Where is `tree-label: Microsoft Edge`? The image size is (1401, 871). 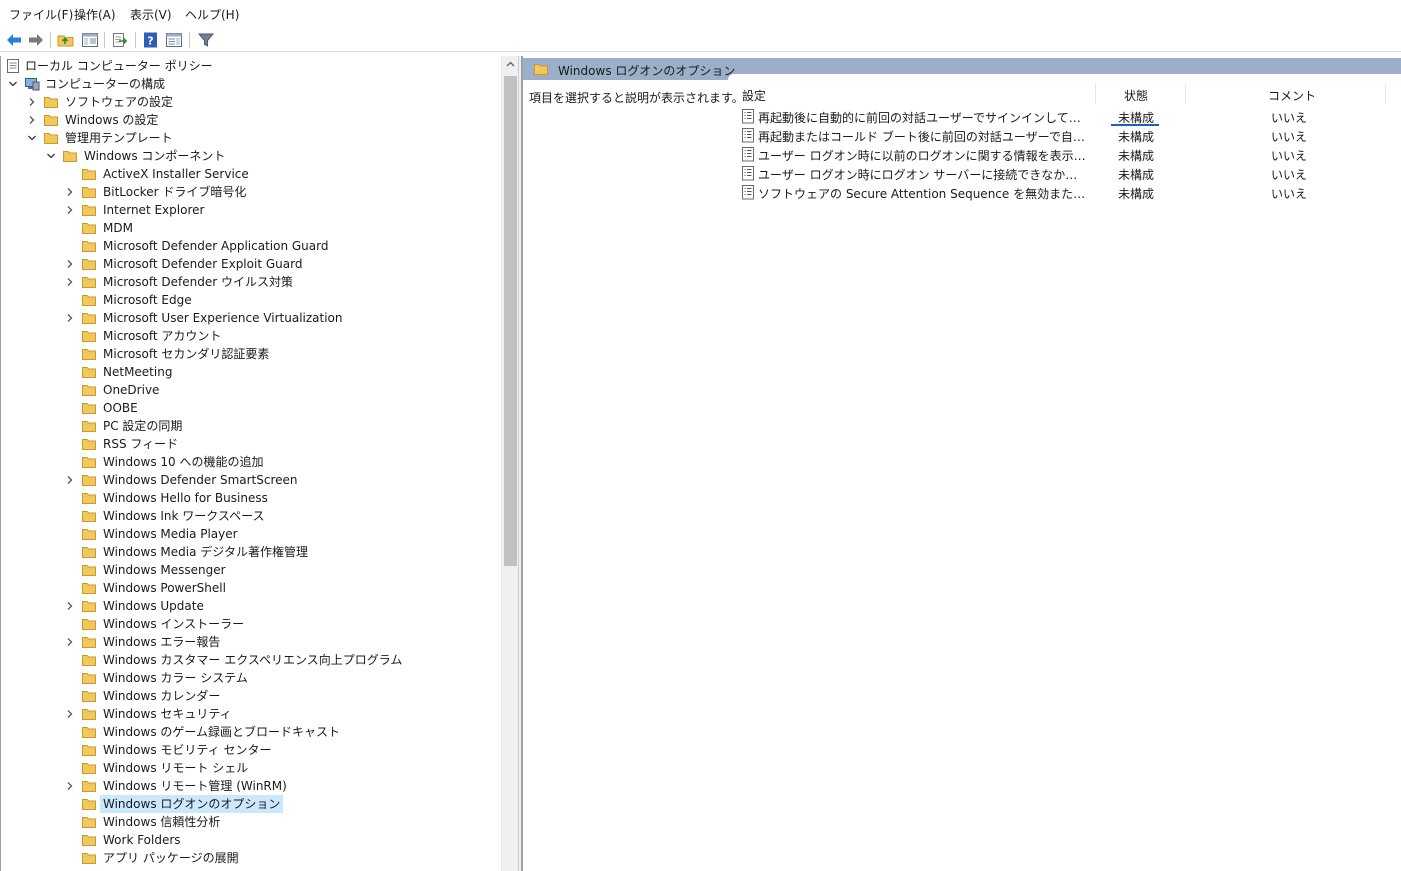
tree-label: Microsoft Edge is located at coordinates (147, 300).